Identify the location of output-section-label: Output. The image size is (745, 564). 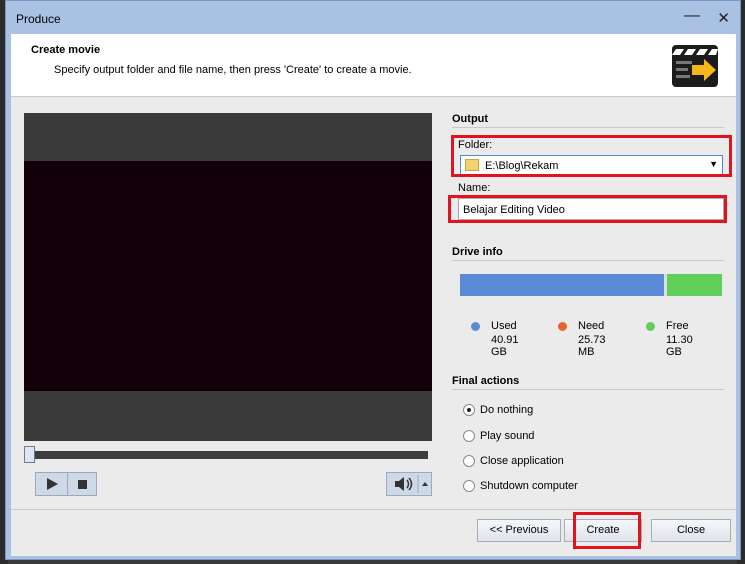
(470, 119).